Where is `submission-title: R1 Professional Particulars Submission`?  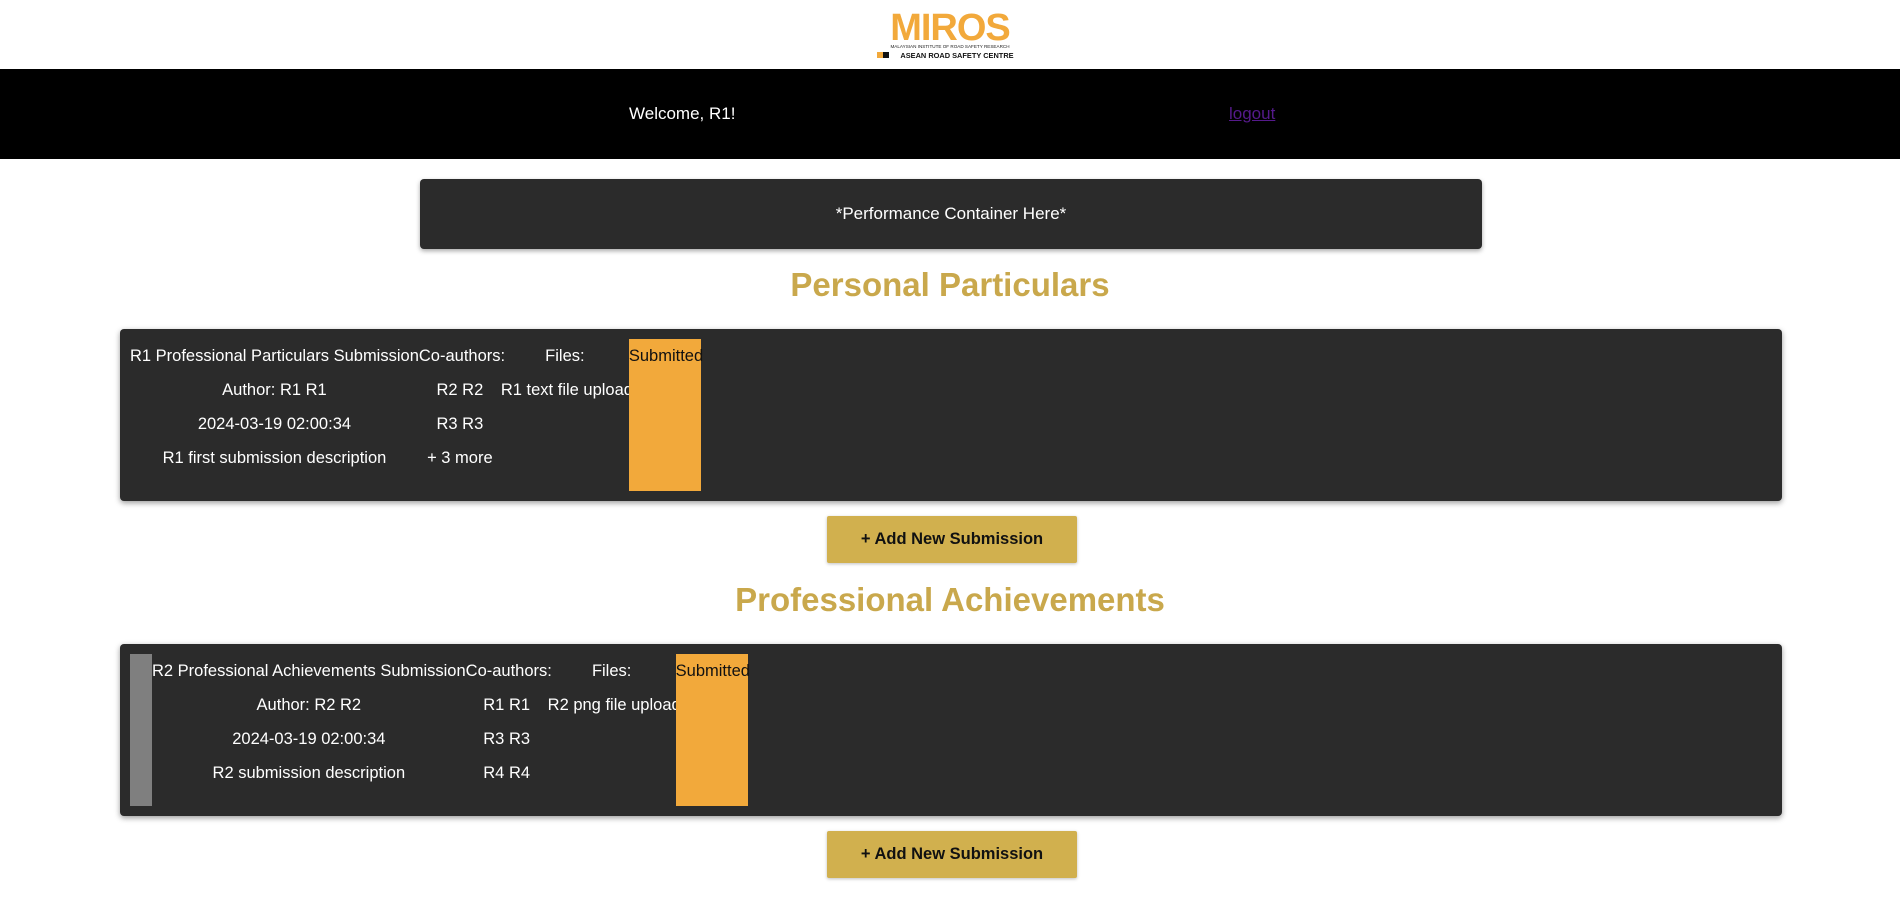
submission-title: R1 Professional Particulars Submission is located at coordinates (274, 356).